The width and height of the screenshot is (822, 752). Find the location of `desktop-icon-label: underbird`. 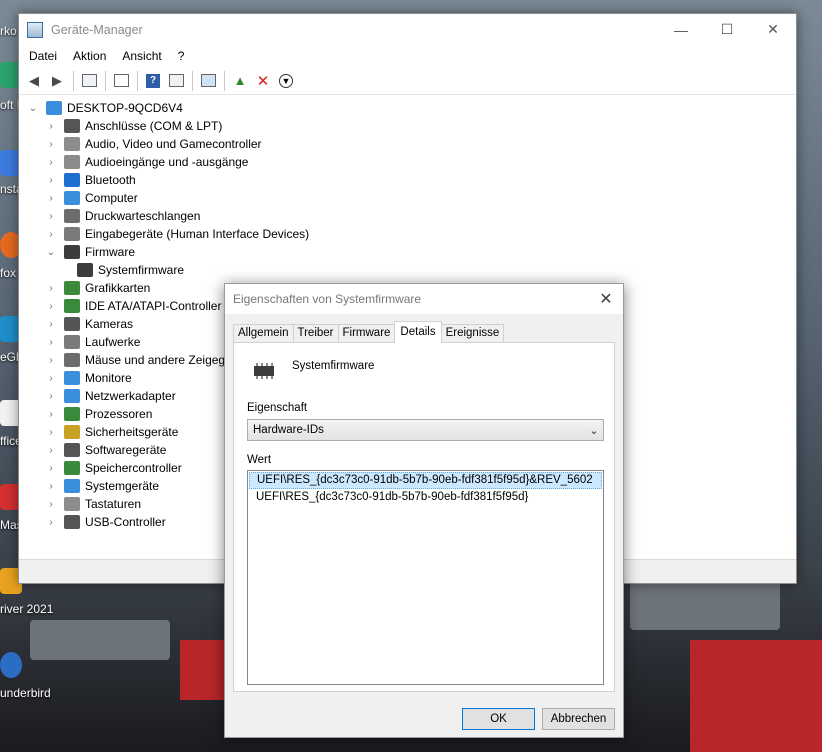

desktop-icon-label: underbird is located at coordinates (25, 693).